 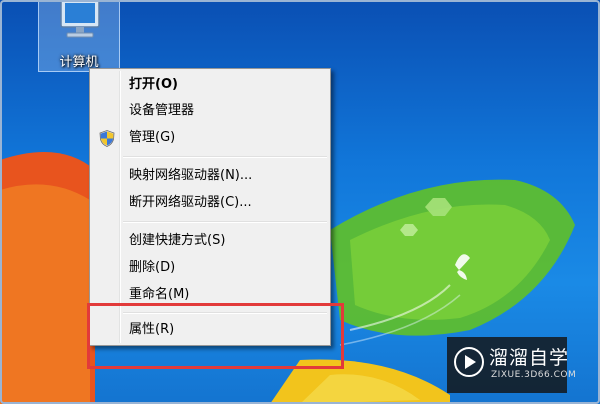 I want to click on menu-item-manage: 管理(G), so click(x=210, y=138).